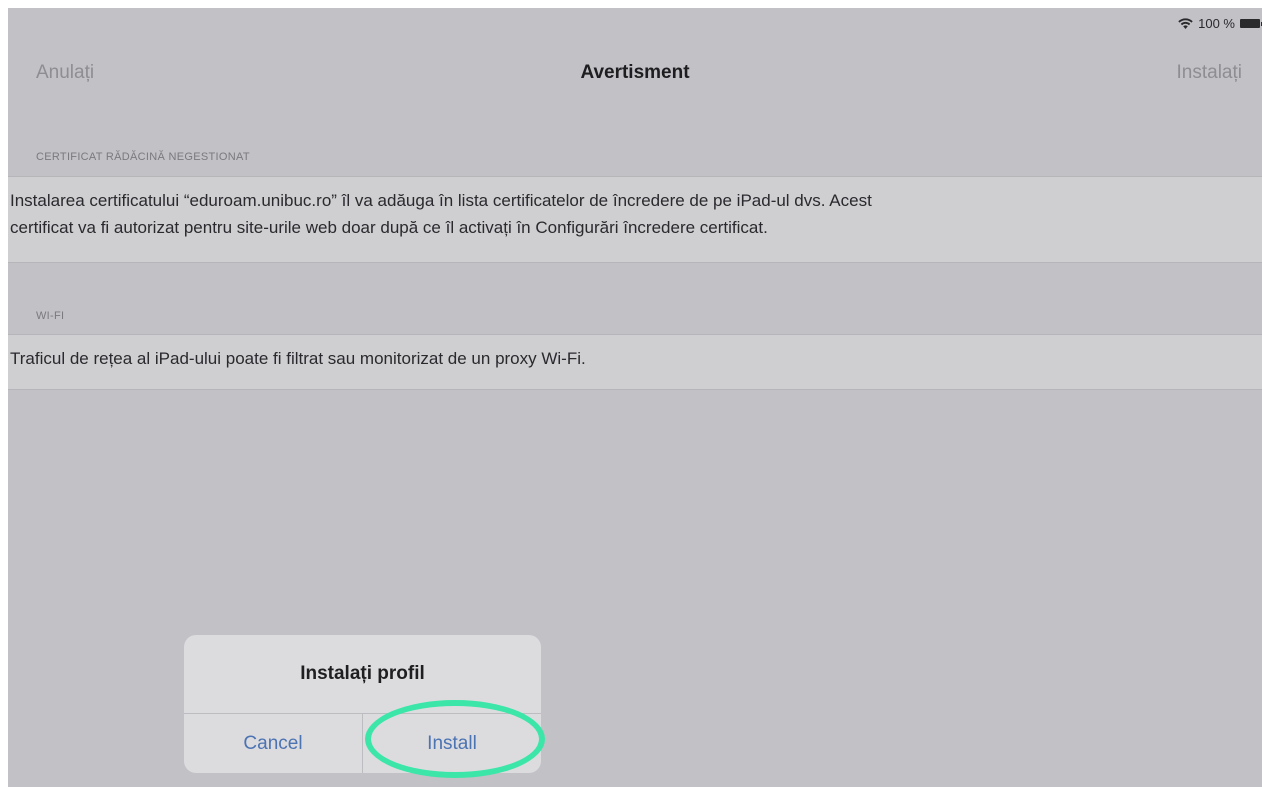  What do you see at coordinates (1251, 23) in the screenshot?
I see `battery-icon` at bounding box center [1251, 23].